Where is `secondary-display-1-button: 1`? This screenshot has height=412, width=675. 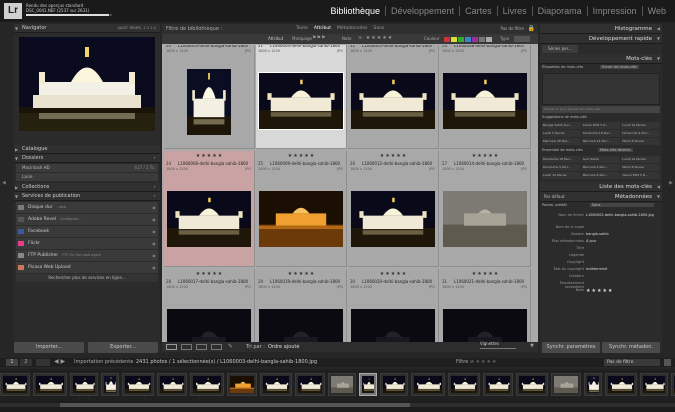 secondary-display-1-button: 1 is located at coordinates (12, 362).